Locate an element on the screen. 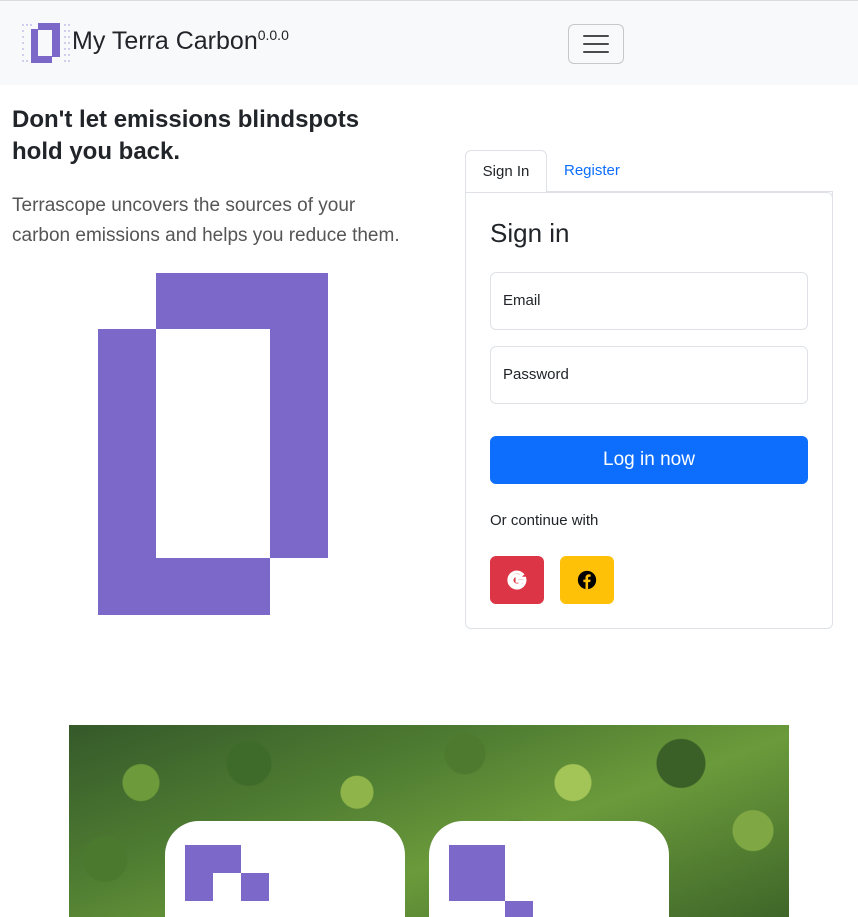  facebook-login-button is located at coordinates (587, 580).